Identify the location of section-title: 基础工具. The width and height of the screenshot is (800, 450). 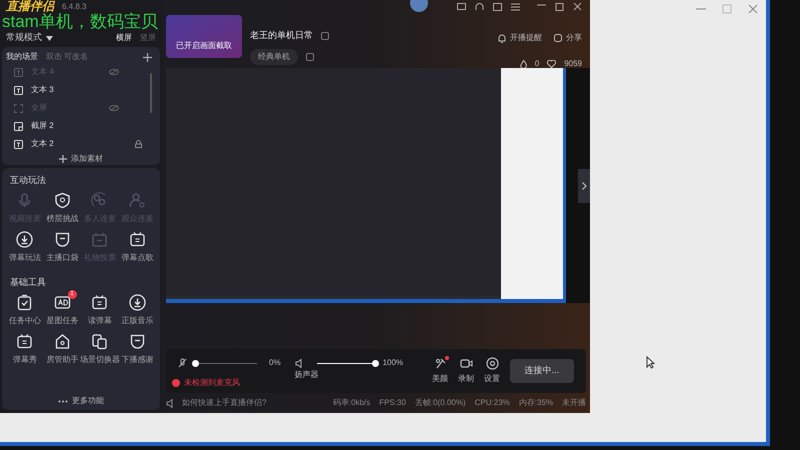
(28, 282).